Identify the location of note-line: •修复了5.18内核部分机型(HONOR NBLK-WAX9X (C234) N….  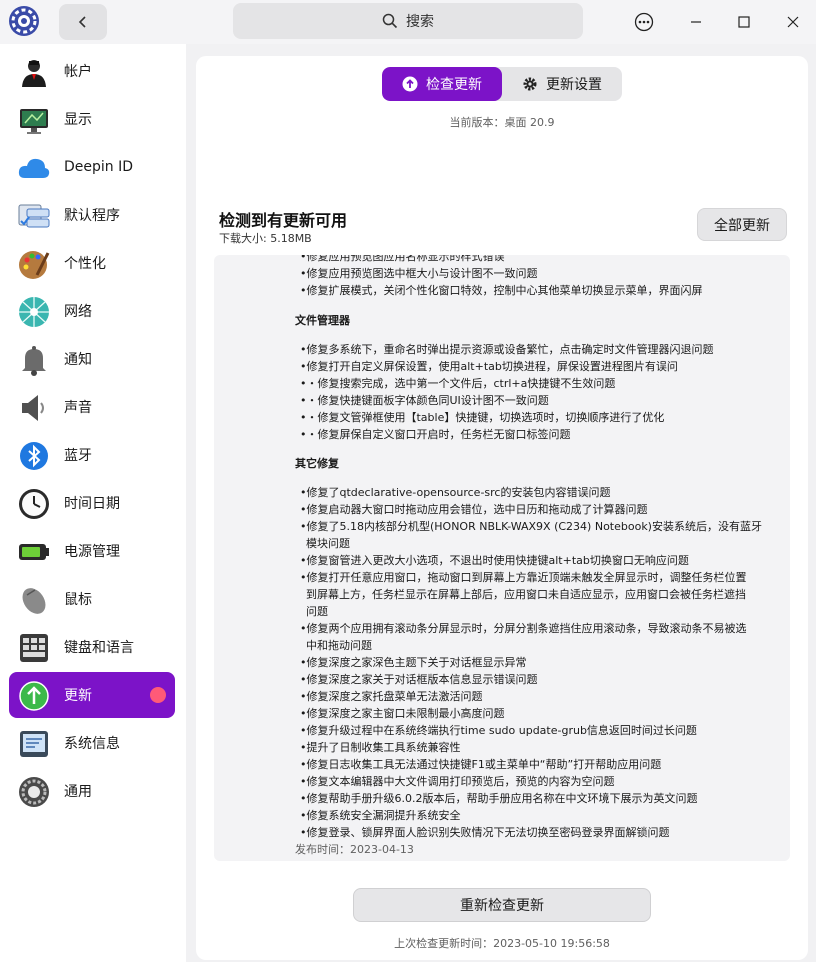
(531, 526).